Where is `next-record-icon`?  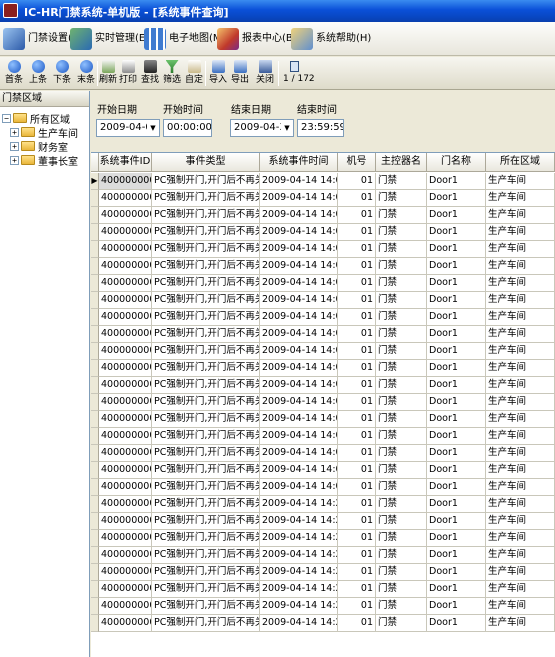
next-record-icon is located at coordinates (62, 66).